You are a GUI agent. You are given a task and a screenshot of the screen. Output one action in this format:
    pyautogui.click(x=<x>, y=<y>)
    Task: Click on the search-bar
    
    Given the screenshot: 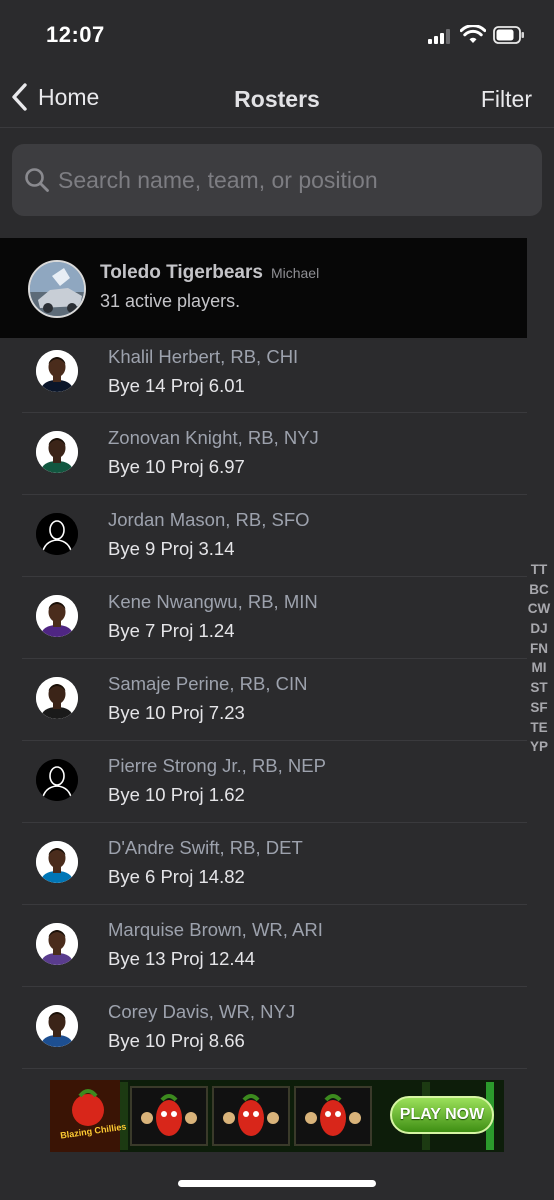 What is the action you would take?
    pyautogui.click(x=277, y=180)
    